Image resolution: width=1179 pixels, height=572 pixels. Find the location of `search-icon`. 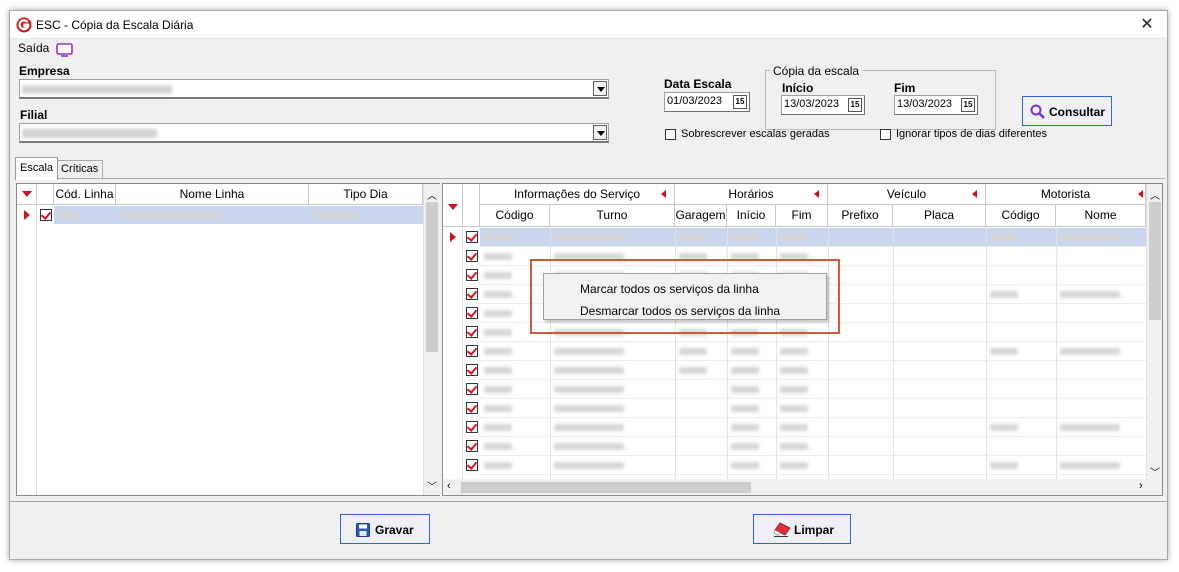

search-icon is located at coordinates (1037, 111).